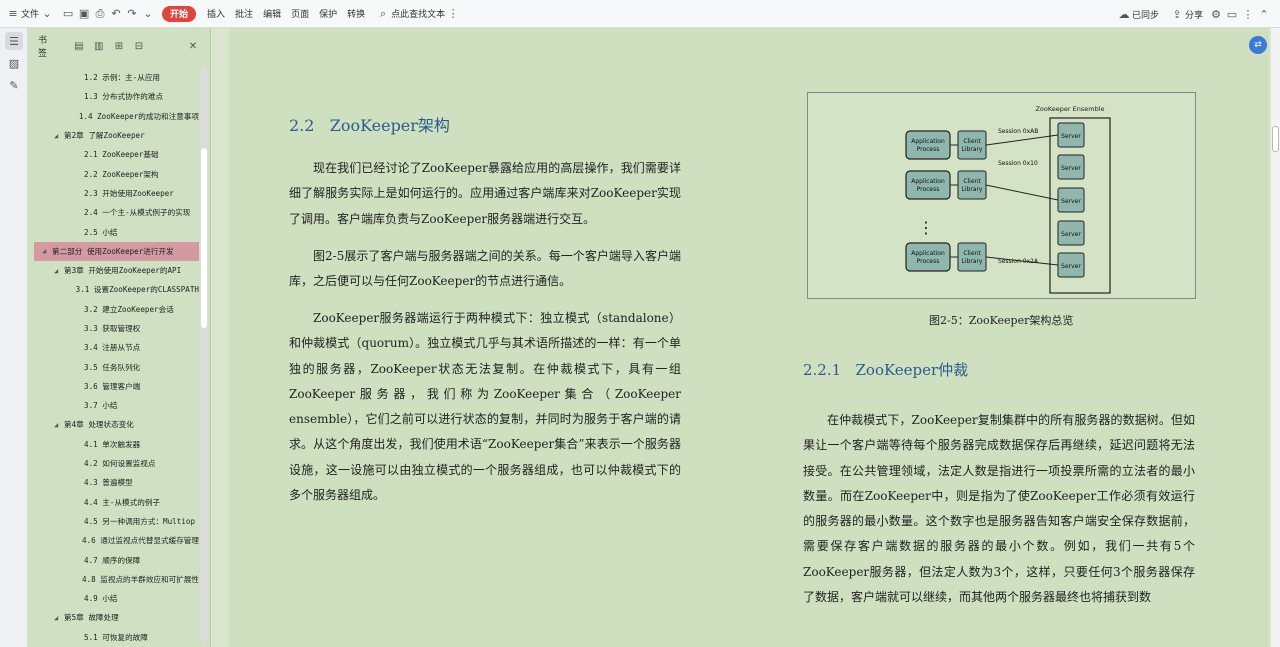 Image resolution: width=1280 pixels, height=647 pixels. I want to click on bookmark-item: 3.1 设置ZooKeeper的CLASSPATH, so click(116, 289).